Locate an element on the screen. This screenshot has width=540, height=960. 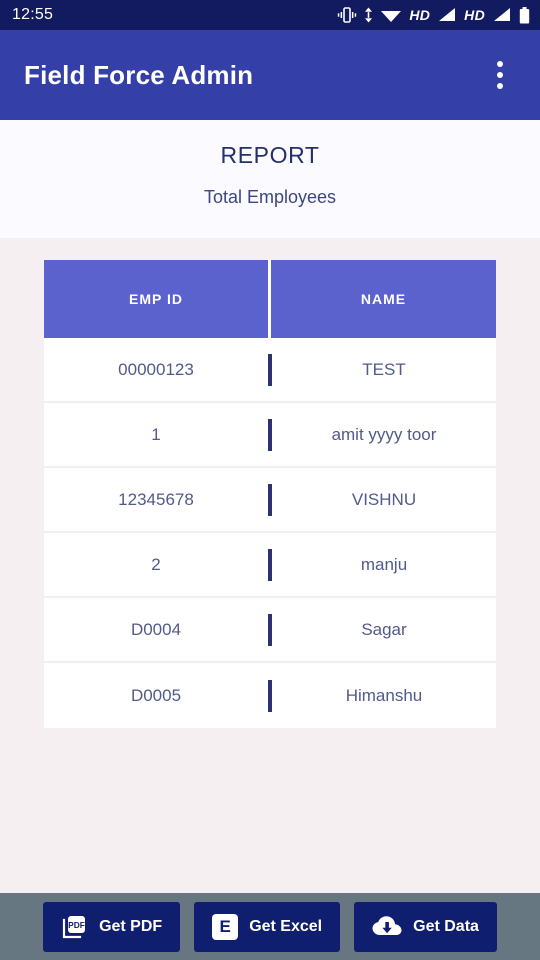
cell-emp-id: 12345678 is located at coordinates (156, 499).